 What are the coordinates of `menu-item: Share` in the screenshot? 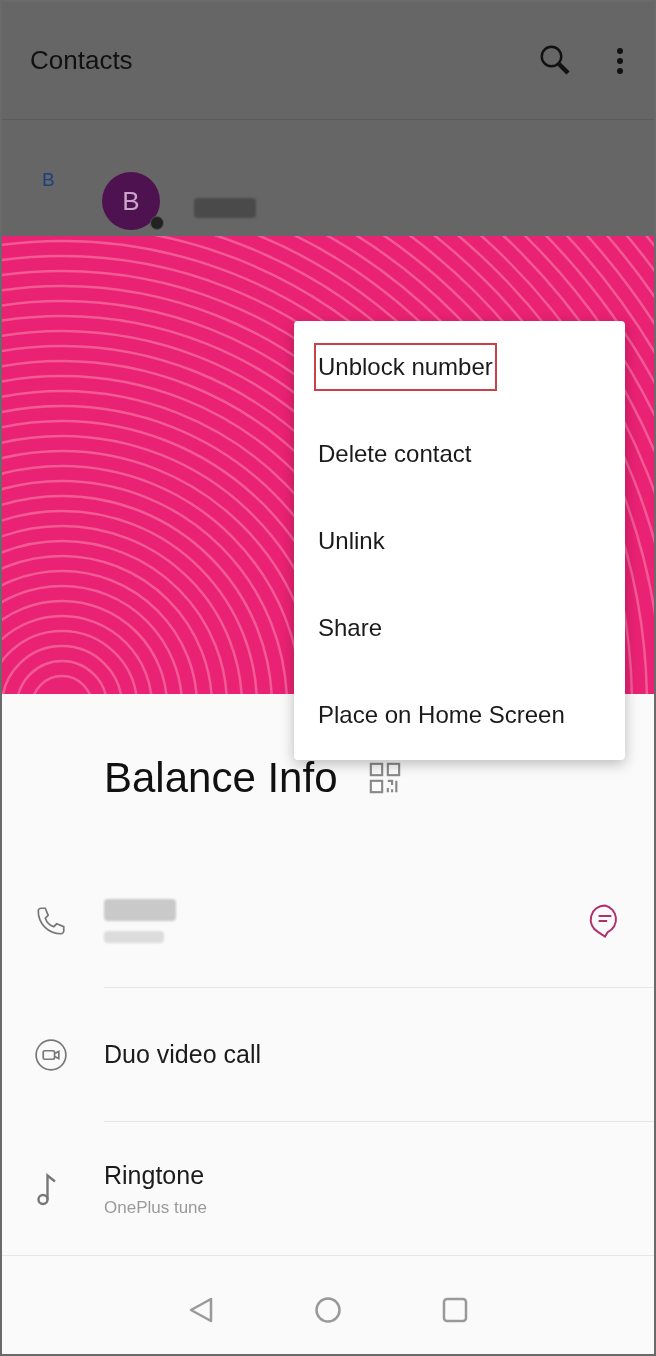 It's located at (350, 627).